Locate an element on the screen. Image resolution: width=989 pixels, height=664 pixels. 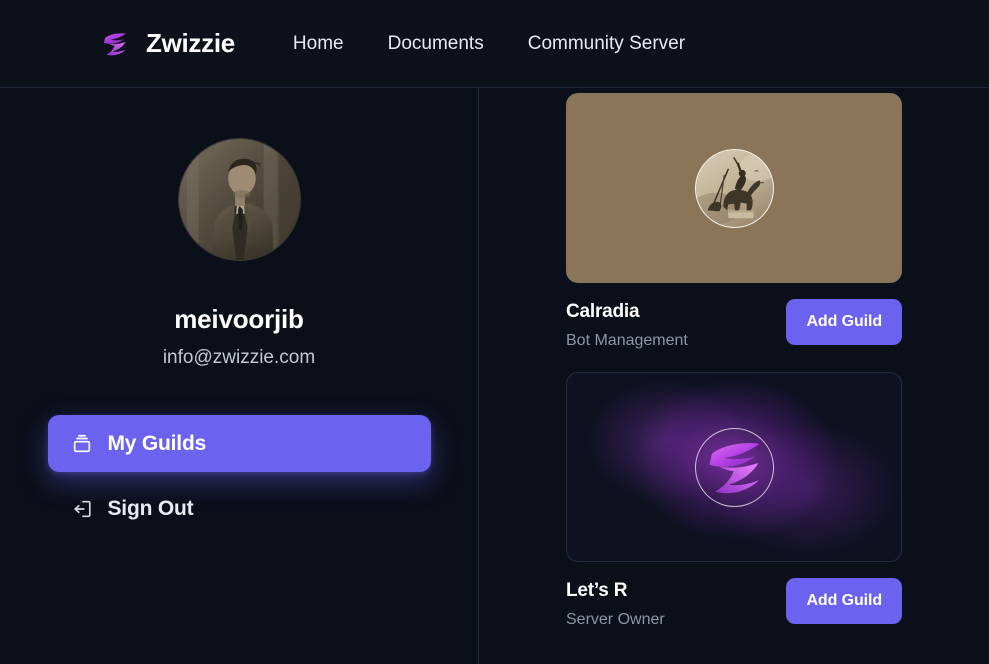
sidebar-item-sign-out: Sign Out is located at coordinates (239, 508).